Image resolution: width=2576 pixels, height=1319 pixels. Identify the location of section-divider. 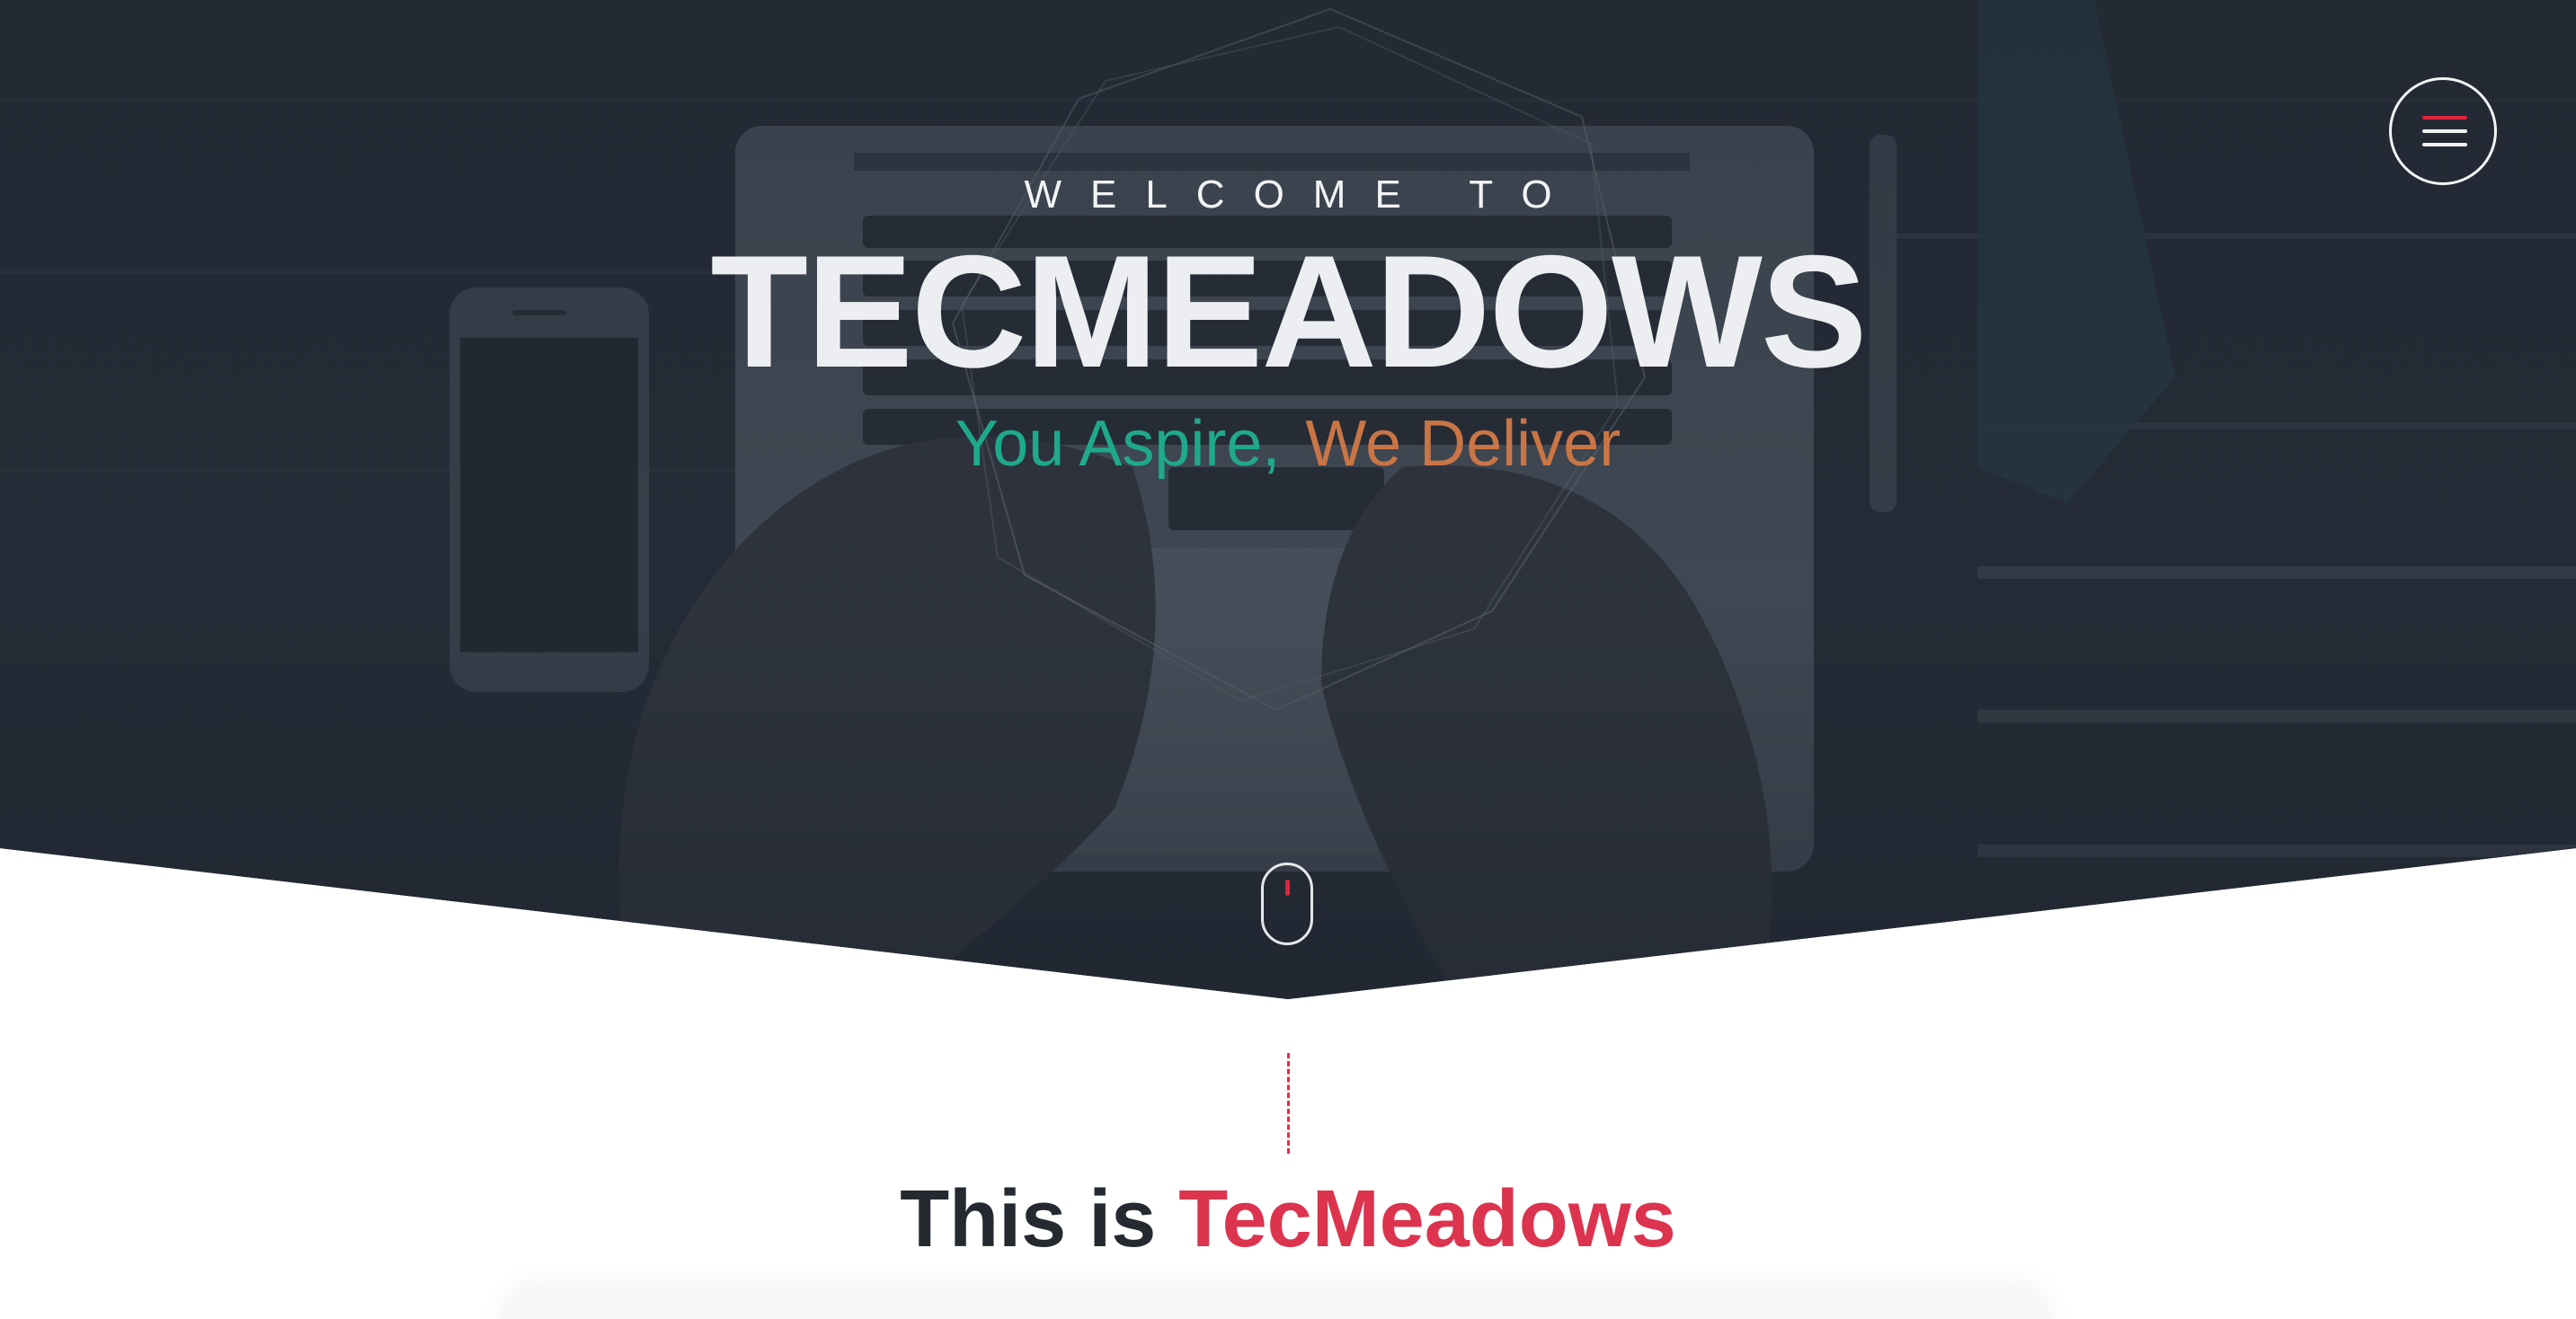
(1288, 1103).